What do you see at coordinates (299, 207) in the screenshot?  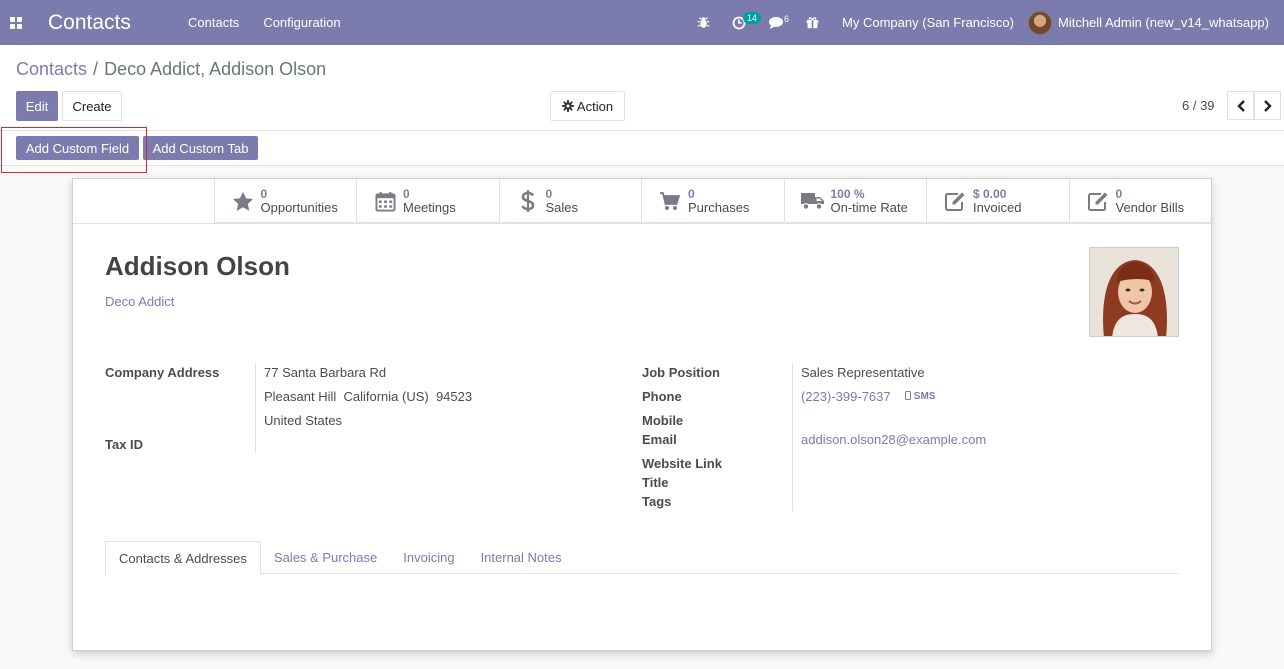 I see `opportunities-label: Opportunities` at bounding box center [299, 207].